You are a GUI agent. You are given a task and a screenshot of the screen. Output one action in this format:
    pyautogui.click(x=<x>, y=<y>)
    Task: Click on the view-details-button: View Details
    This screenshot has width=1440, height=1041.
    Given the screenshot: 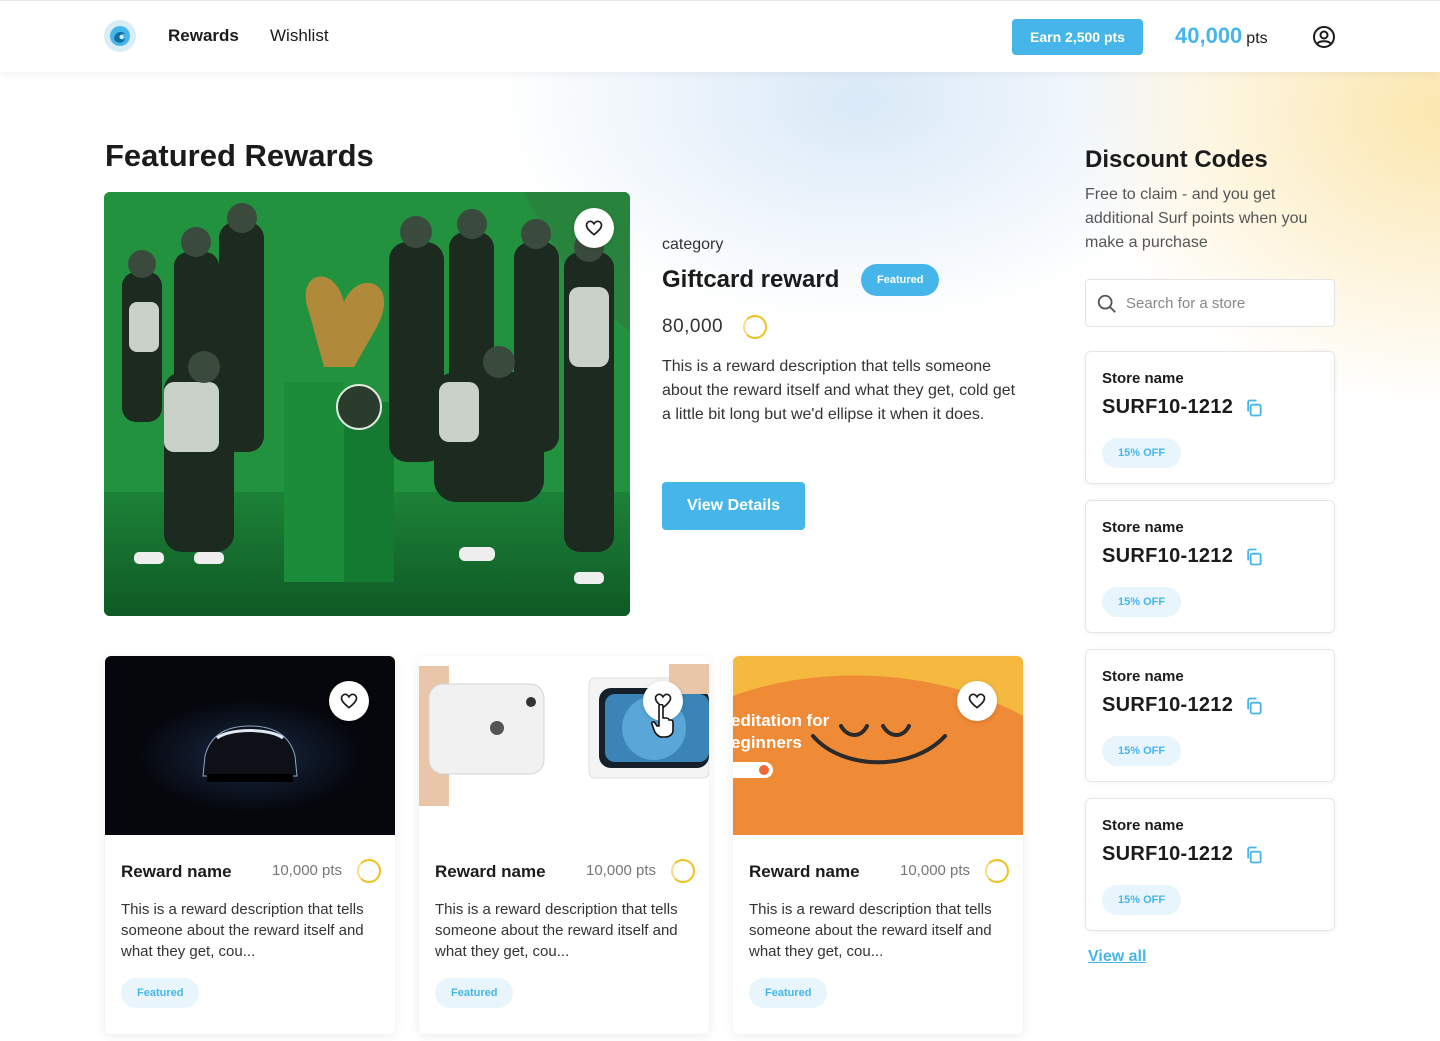 What is the action you would take?
    pyautogui.click(x=733, y=506)
    